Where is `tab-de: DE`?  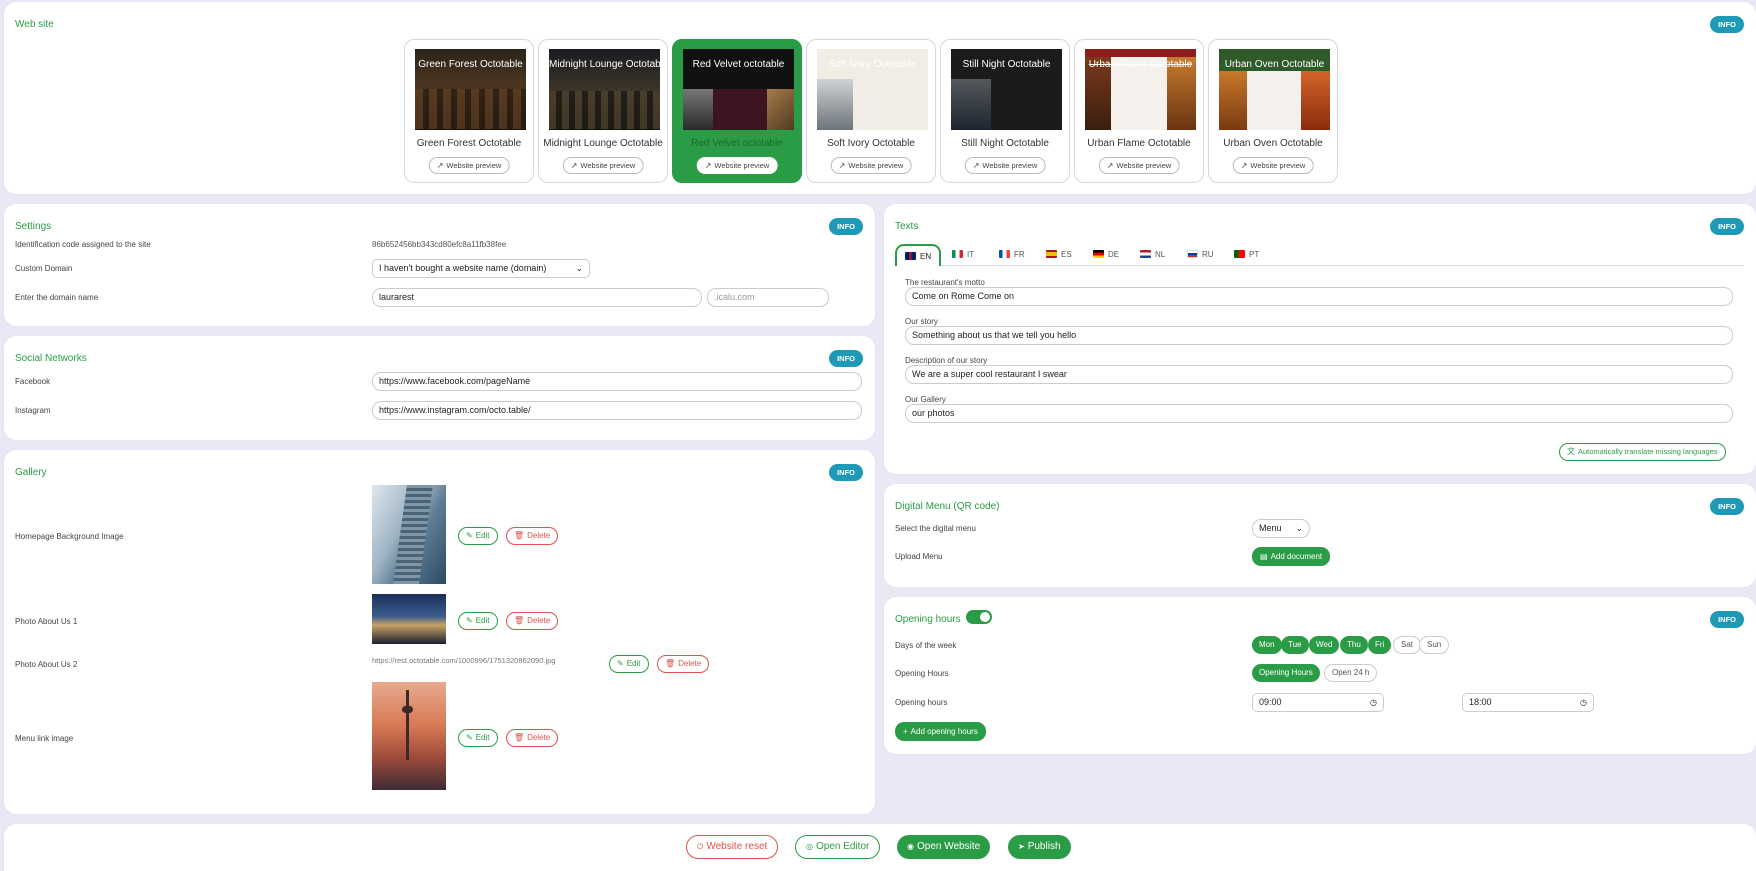
tab-de: DE is located at coordinates (1106, 255).